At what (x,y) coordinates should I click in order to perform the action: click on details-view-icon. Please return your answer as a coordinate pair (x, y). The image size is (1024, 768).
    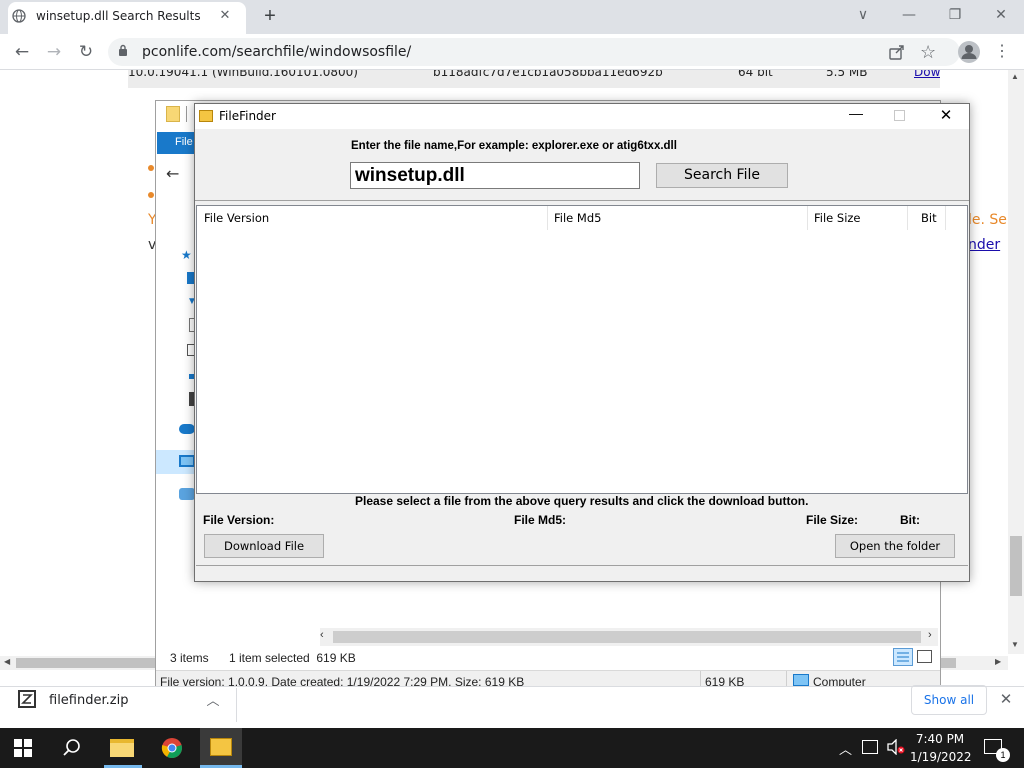
    Looking at the image, I should click on (903, 657).